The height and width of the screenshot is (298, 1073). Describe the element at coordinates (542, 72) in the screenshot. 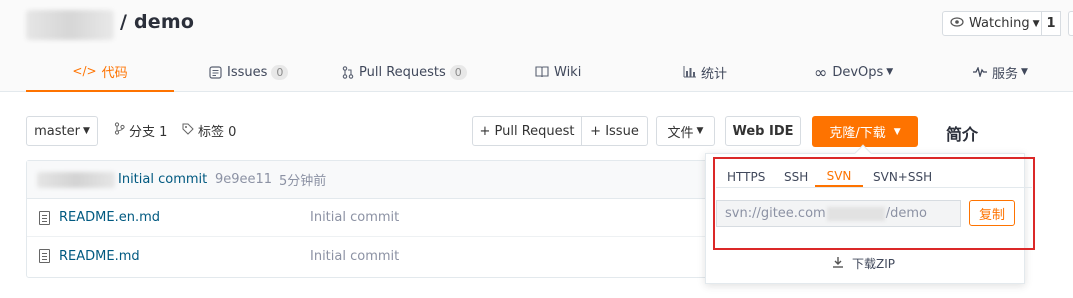

I see `wiki-icon` at that location.